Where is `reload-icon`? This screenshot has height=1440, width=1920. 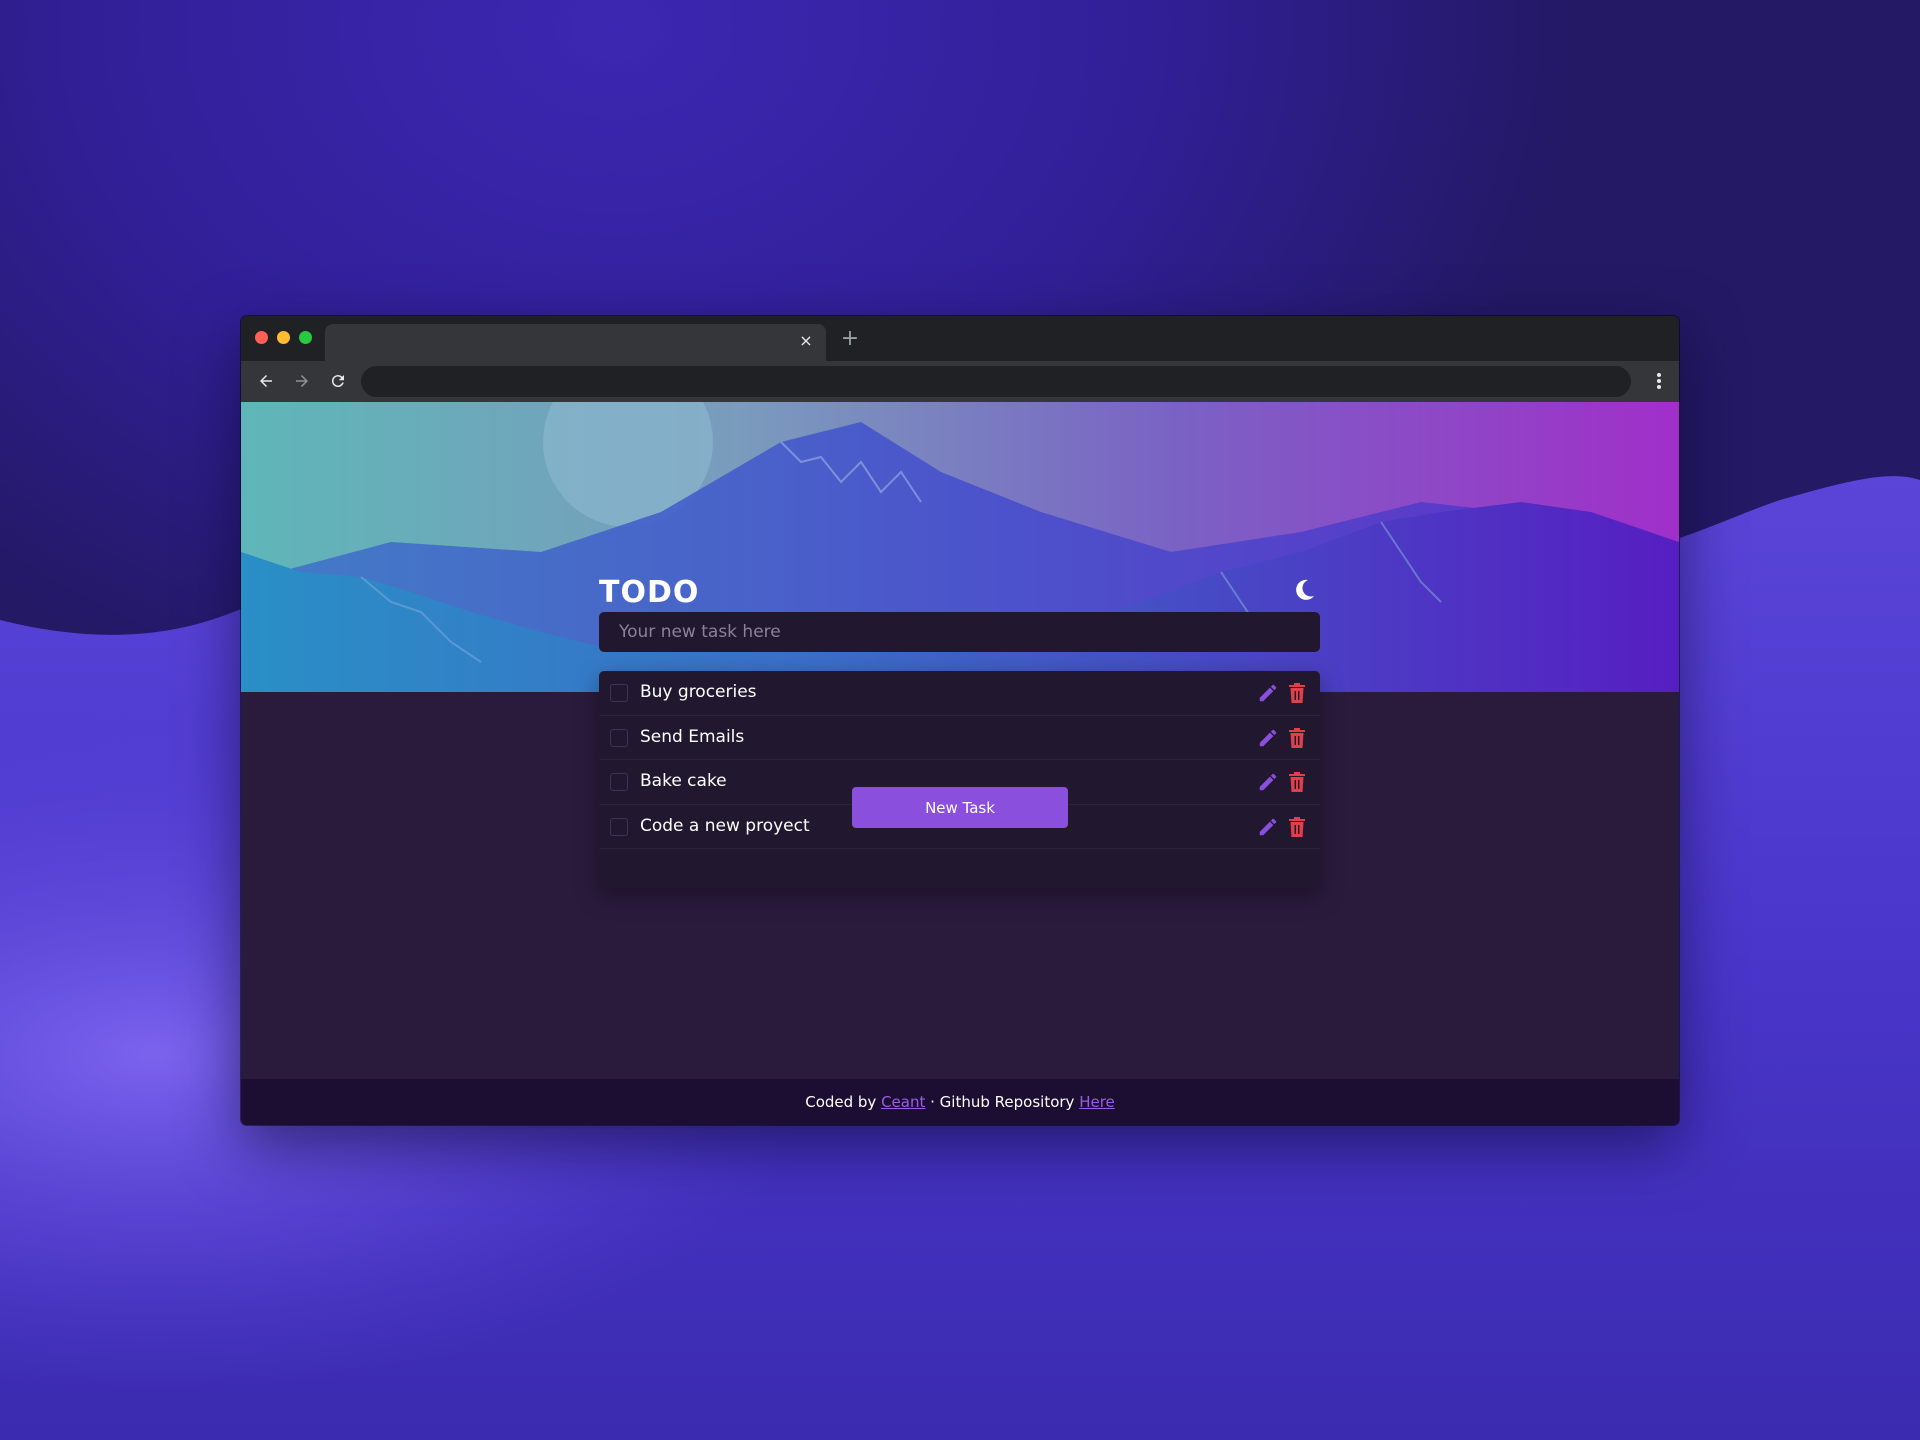
reload-icon is located at coordinates (337, 381).